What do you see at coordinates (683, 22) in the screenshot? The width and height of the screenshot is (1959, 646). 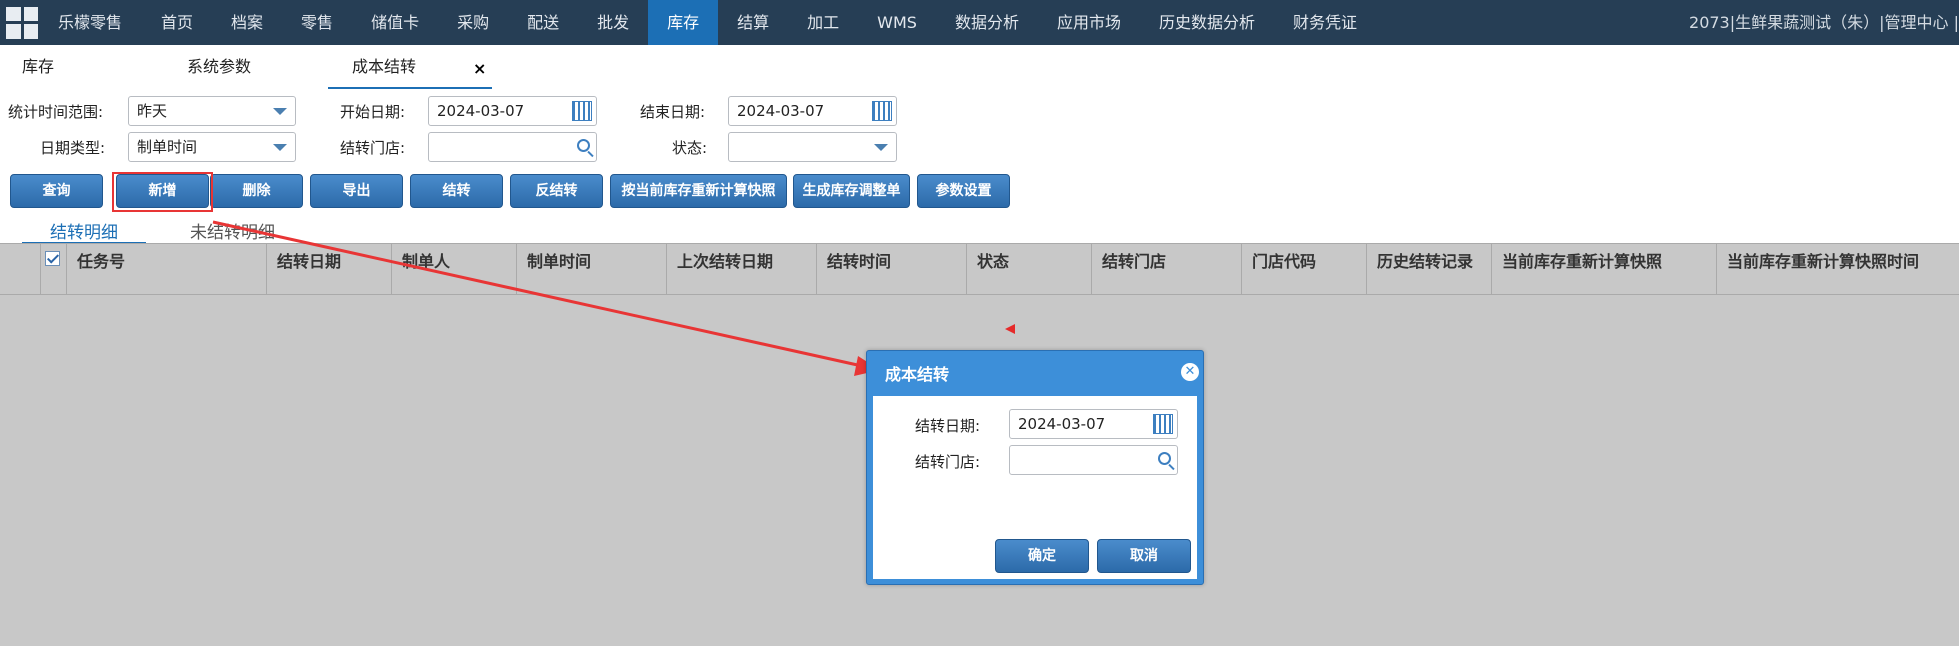 I see `nav-item-inventory: 库存` at bounding box center [683, 22].